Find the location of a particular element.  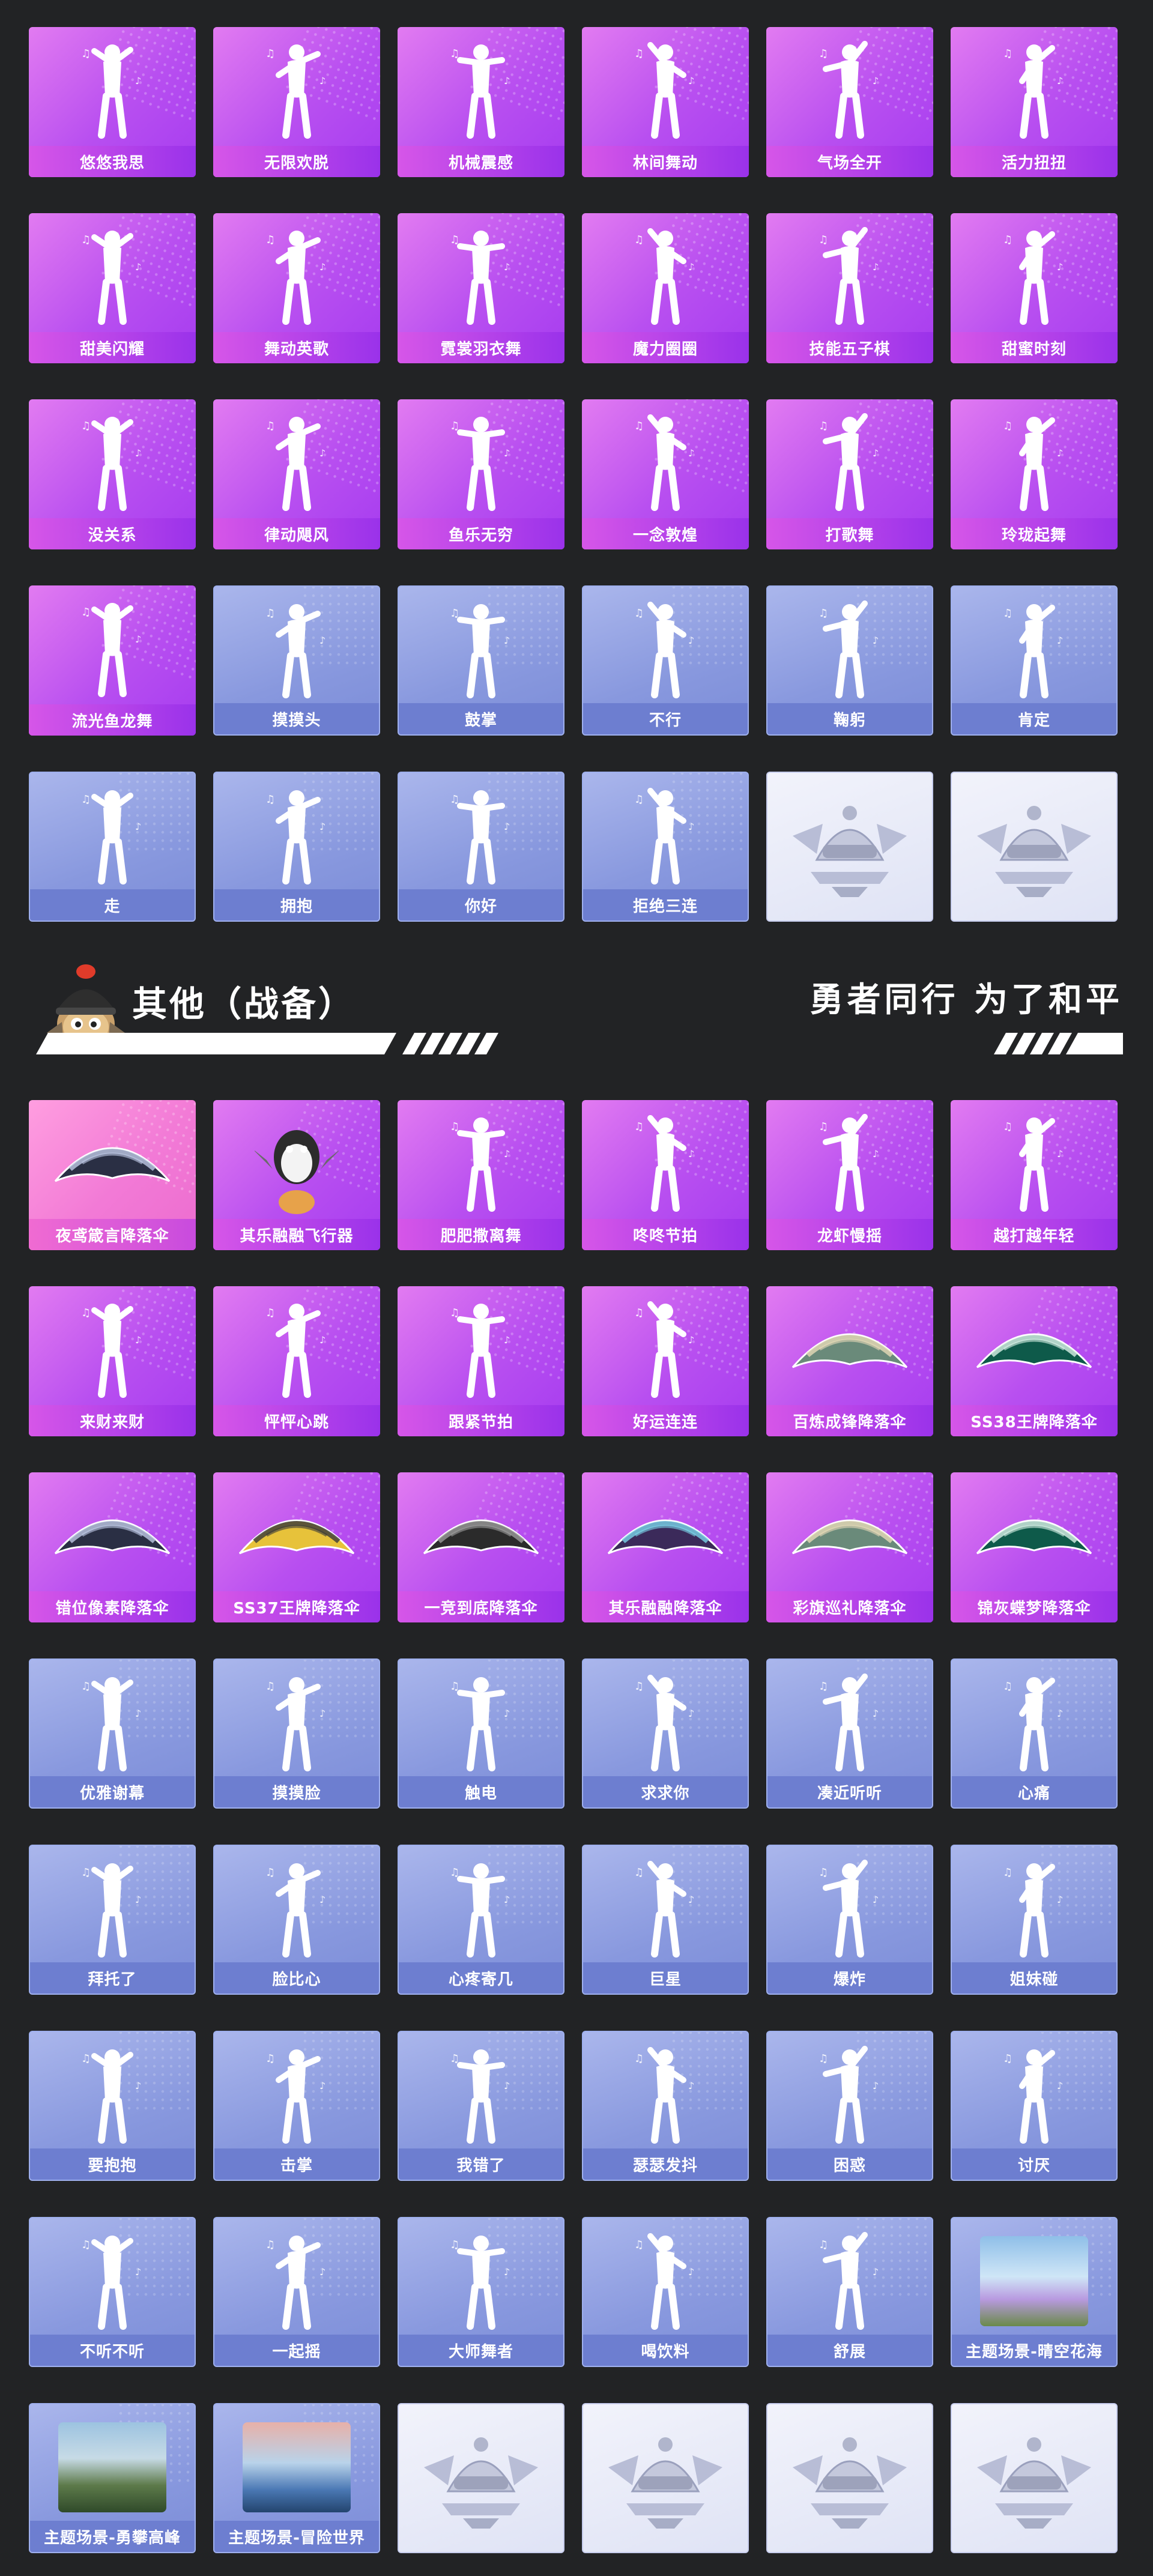

emote-card: ♫ ♪ 鱼乐无穷 is located at coordinates (481, 474).